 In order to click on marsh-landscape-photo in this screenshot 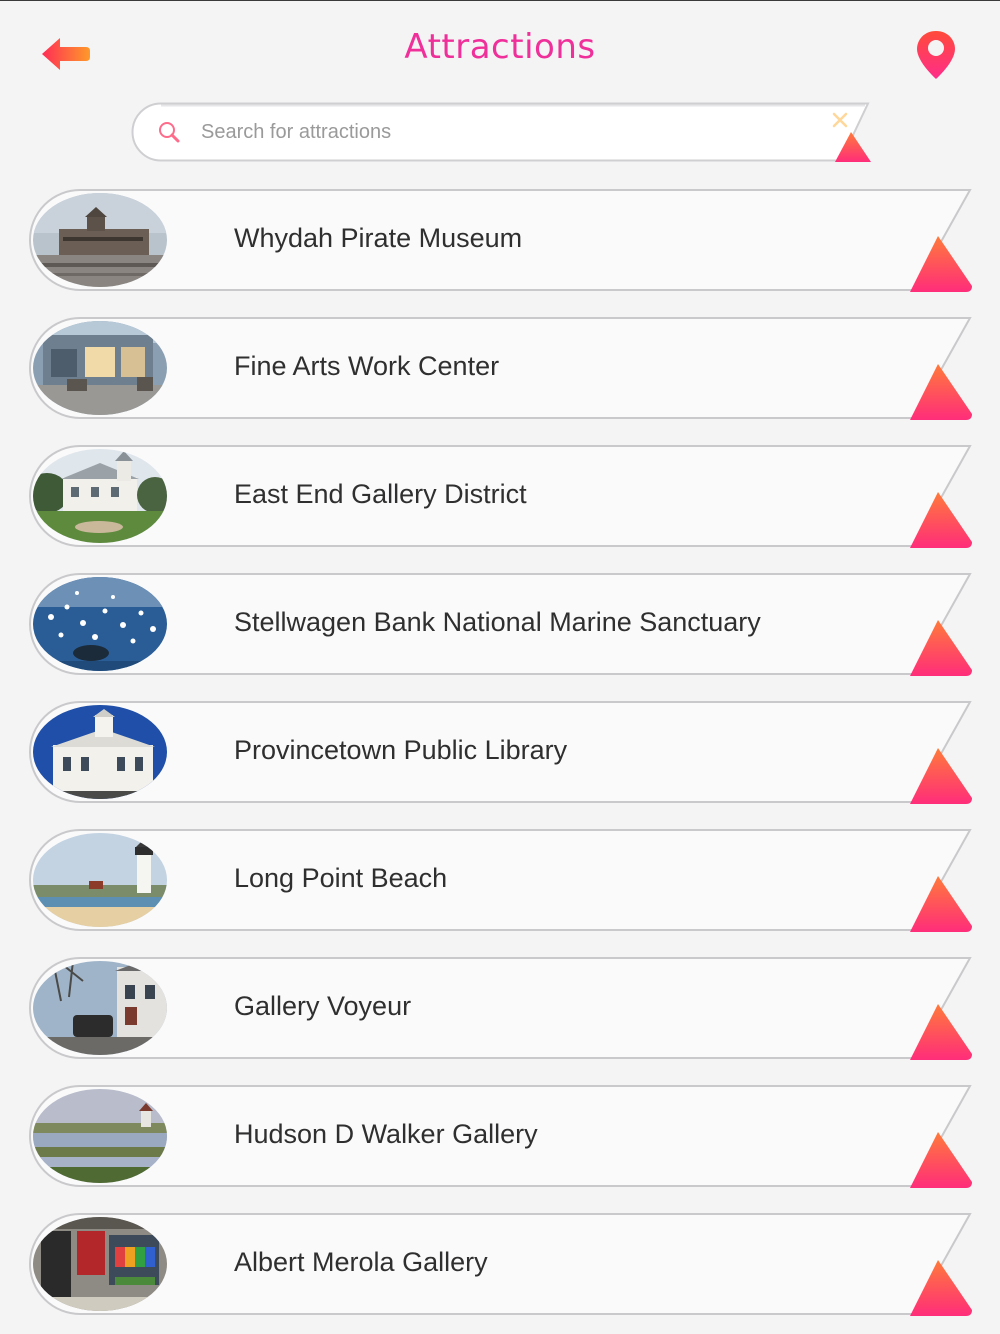, I will do `click(100, 1136)`.